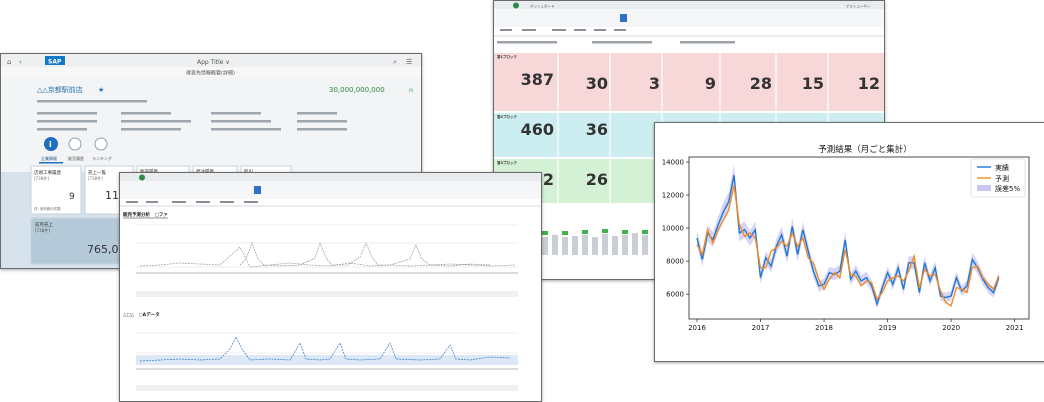 This screenshot has width=1044, height=402. I want to click on tile-store-work-history: 店頭工事履歴 [738件] 9 件: 未申請の件数, so click(56, 190).